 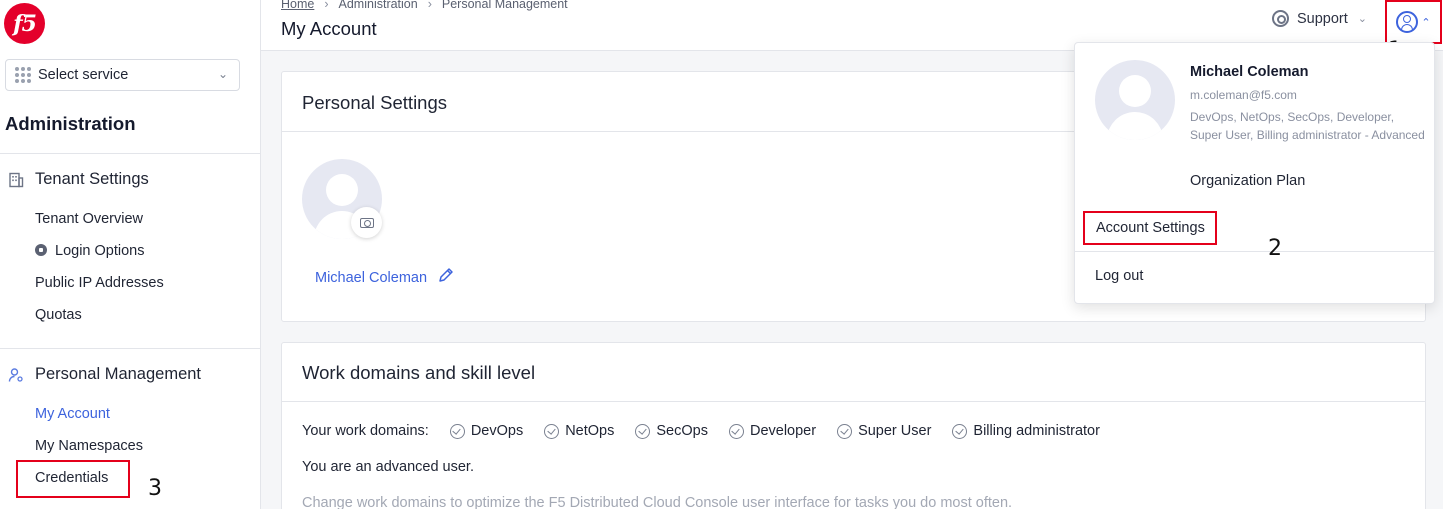 I want to click on sidebar-section-title: Administration, so click(x=70, y=123).